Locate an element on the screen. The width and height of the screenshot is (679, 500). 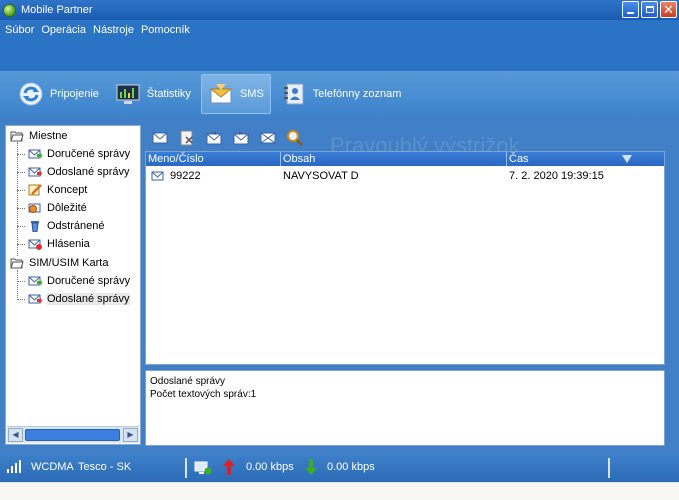
info-count: Počet textových správ:1 is located at coordinates (203, 394).